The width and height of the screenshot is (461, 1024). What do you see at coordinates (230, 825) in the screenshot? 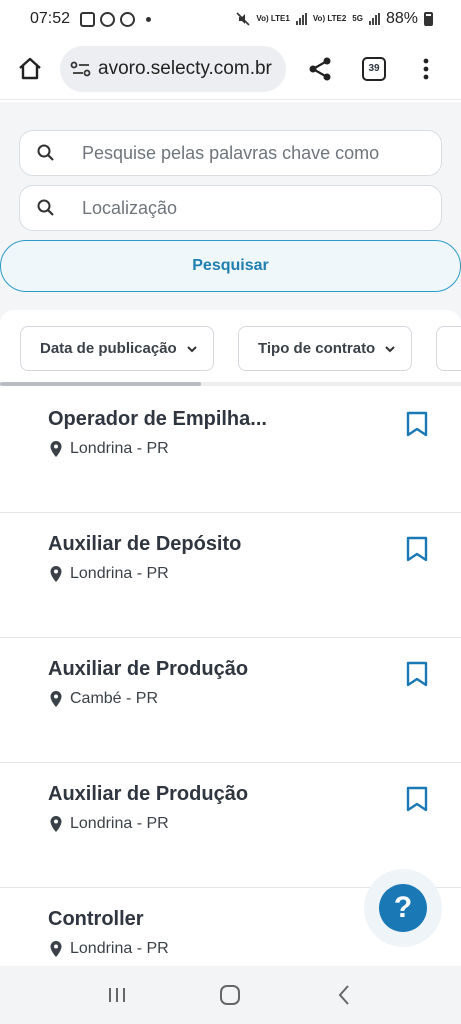
I see `job-card: Auxiliar de Produção Londrina - PR` at bounding box center [230, 825].